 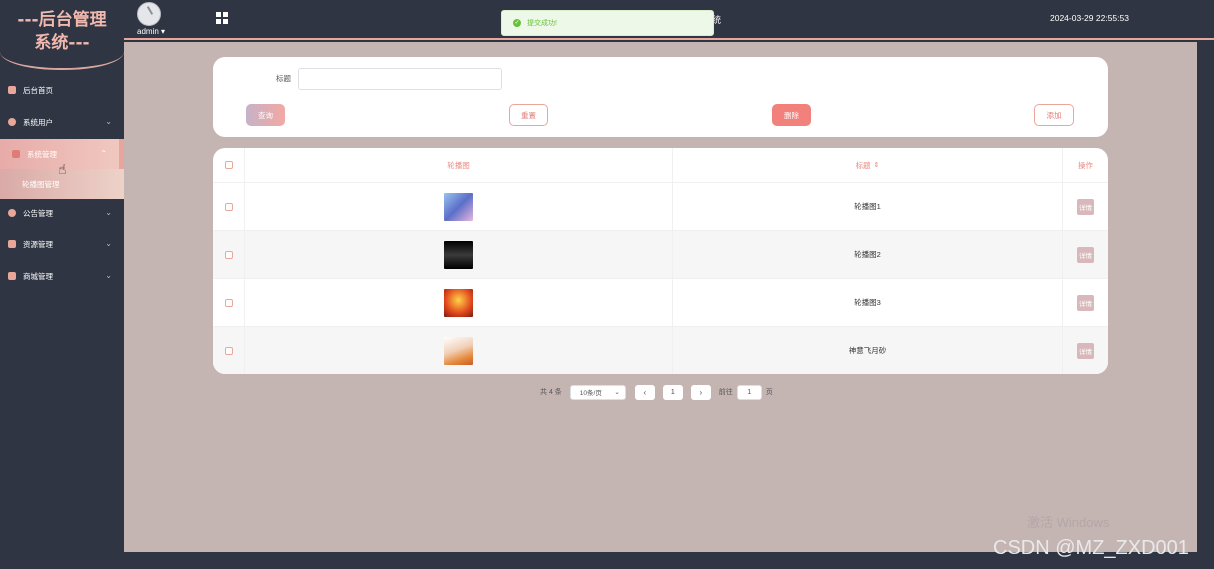 What do you see at coordinates (42, 154) in the screenshot?
I see `sidebar-item-label: 系统管理` at bounding box center [42, 154].